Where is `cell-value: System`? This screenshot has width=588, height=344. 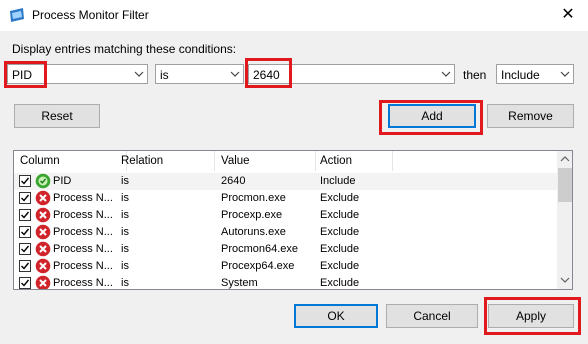
cell-value: System is located at coordinates (239, 283).